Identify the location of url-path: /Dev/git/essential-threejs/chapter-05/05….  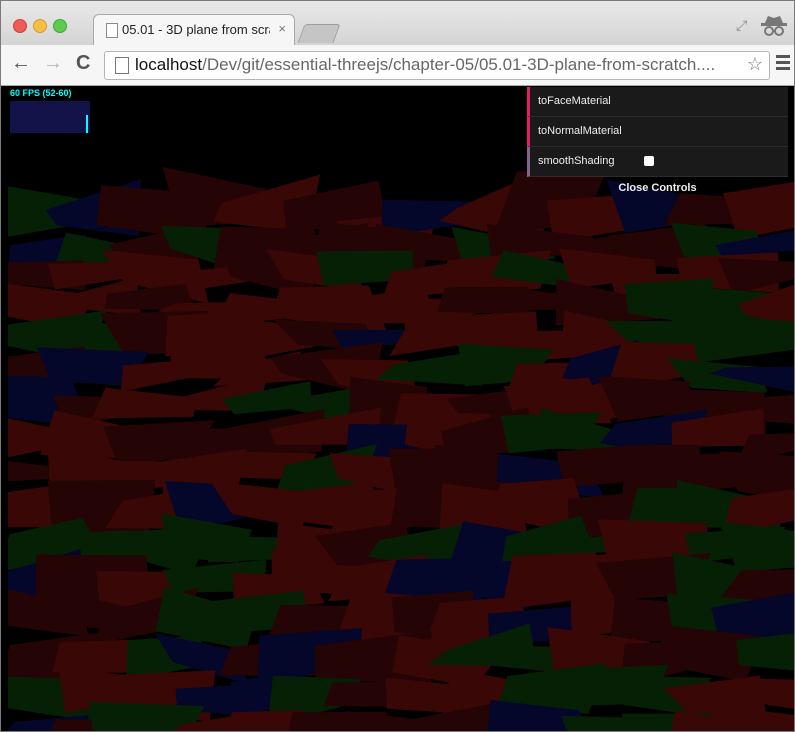
(459, 64).